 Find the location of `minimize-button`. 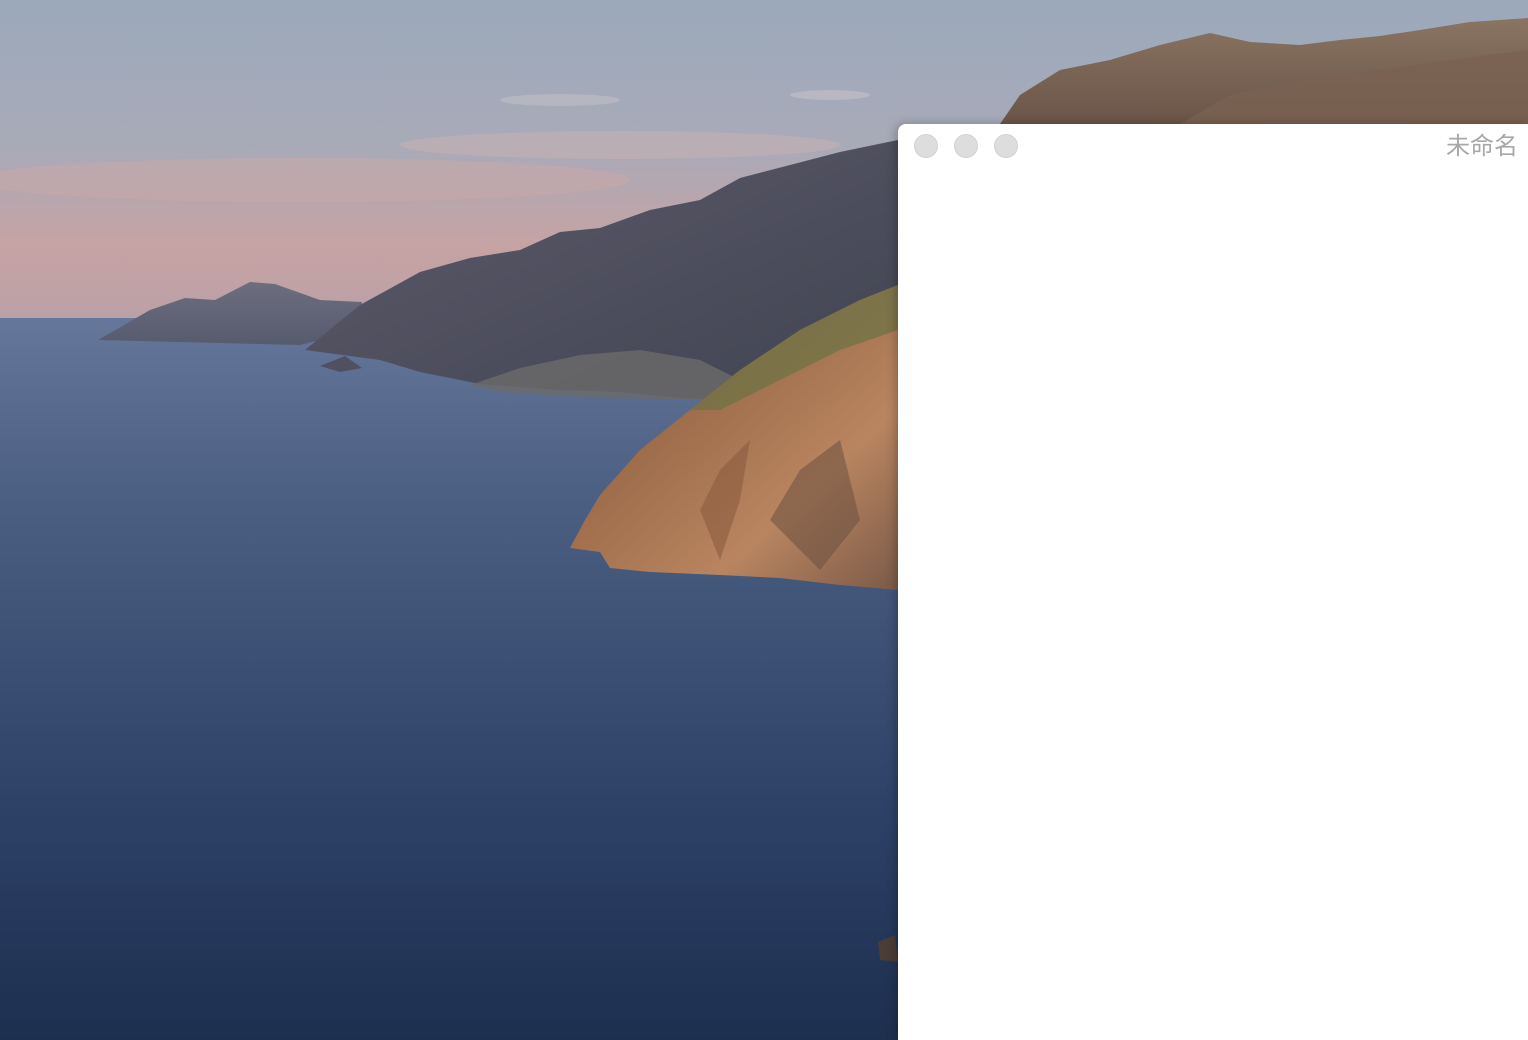

minimize-button is located at coordinates (966, 146).